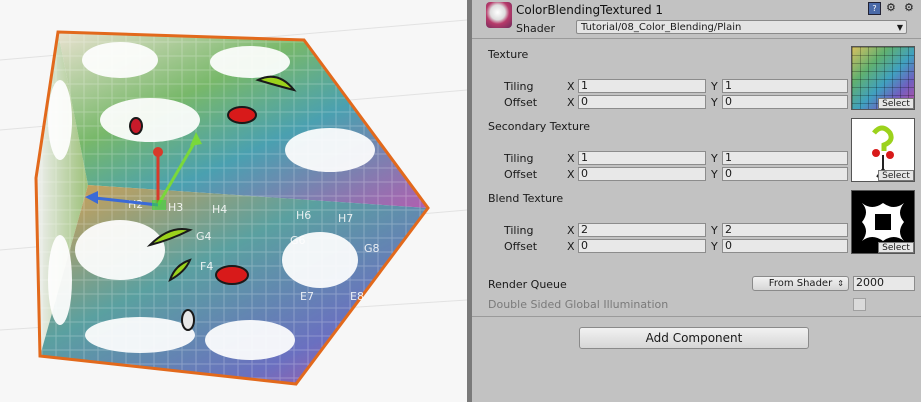  I want to click on shader-dropdown: Tutorial/08_Color_Blending/Plain ▼, so click(741, 27).